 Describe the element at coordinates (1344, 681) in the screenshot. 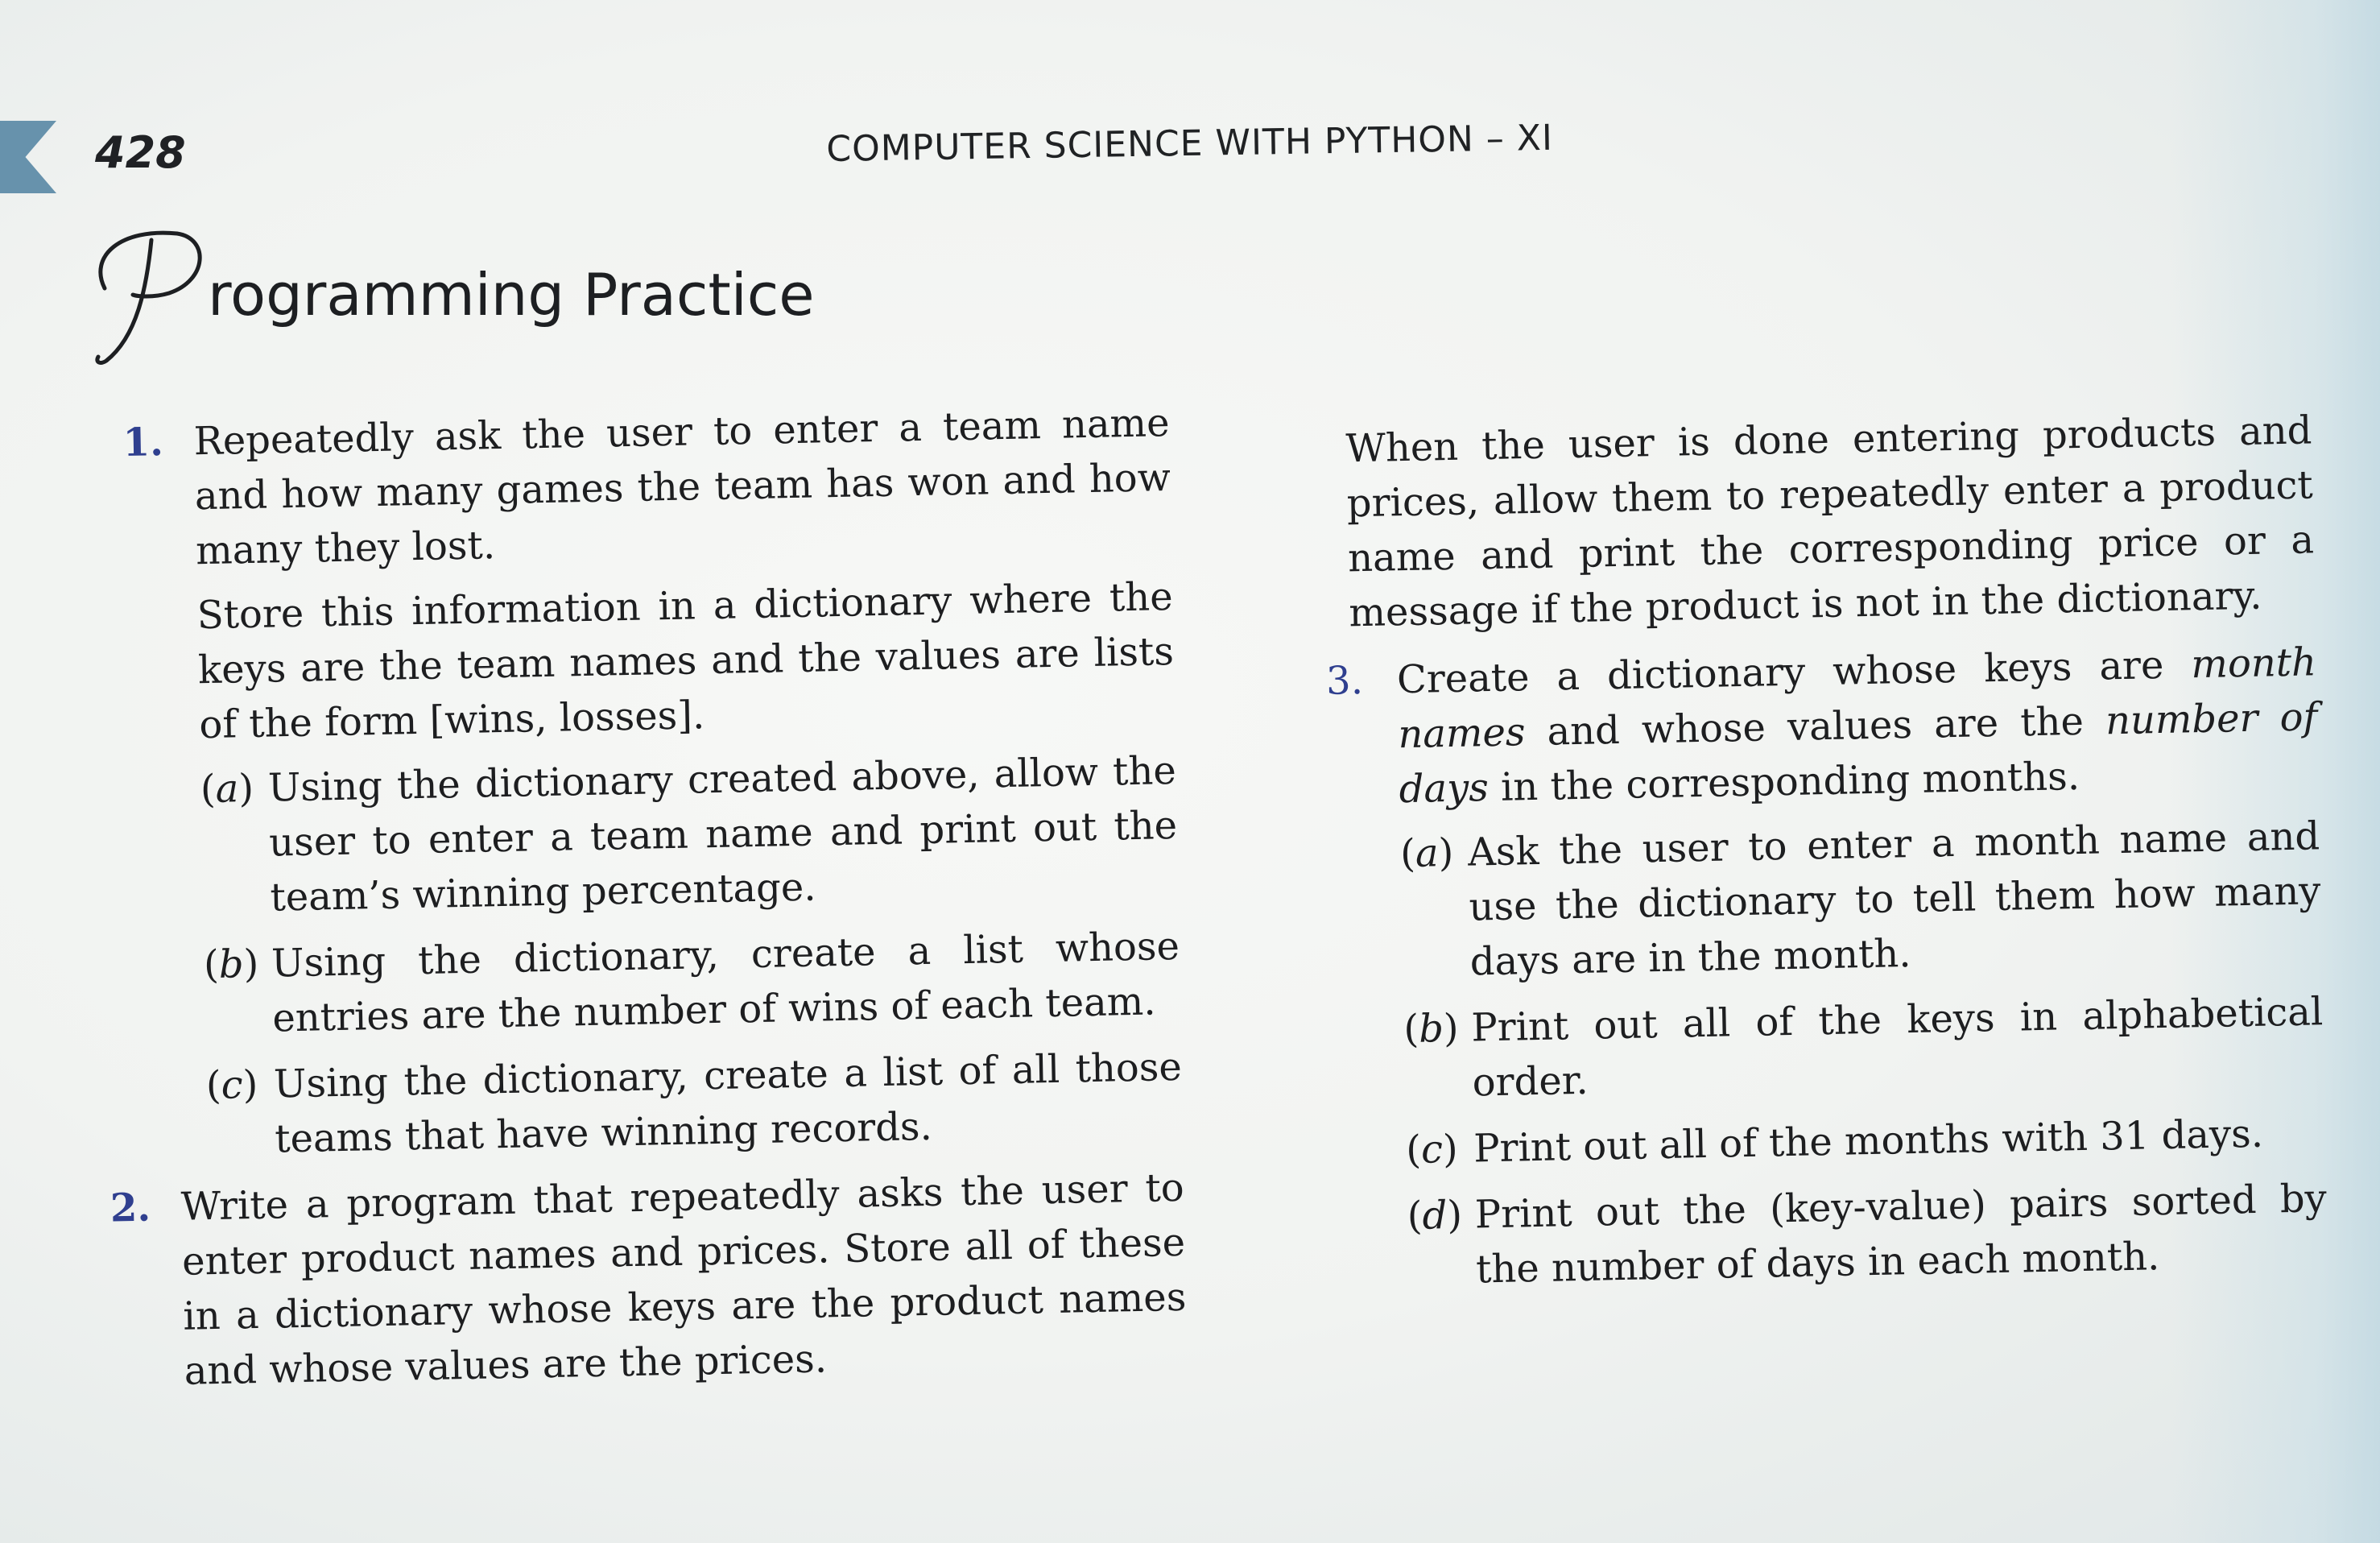

I see `question-number: 3.` at that location.